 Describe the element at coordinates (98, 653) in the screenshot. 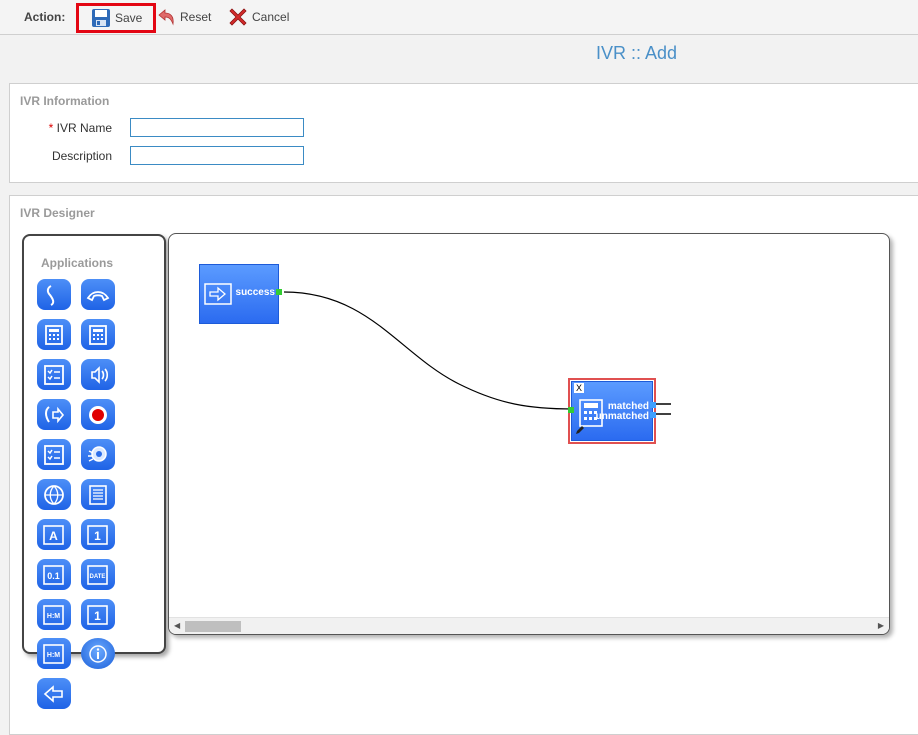

I see `info-icon` at that location.